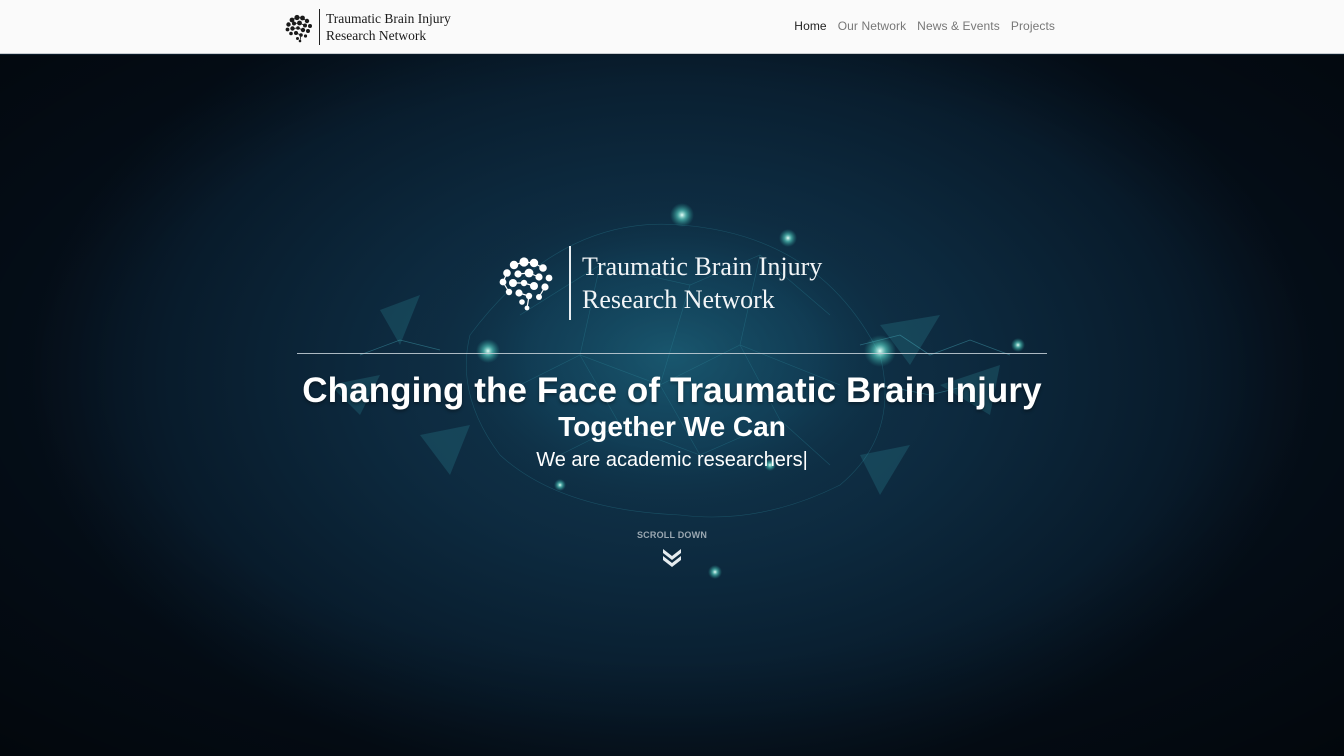 This screenshot has height=756, width=1344. I want to click on nav-projects: Projects, so click(1033, 26).